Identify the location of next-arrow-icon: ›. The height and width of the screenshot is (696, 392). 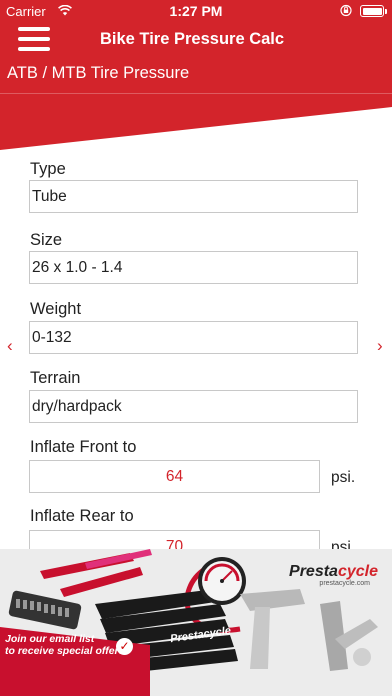
(380, 346).